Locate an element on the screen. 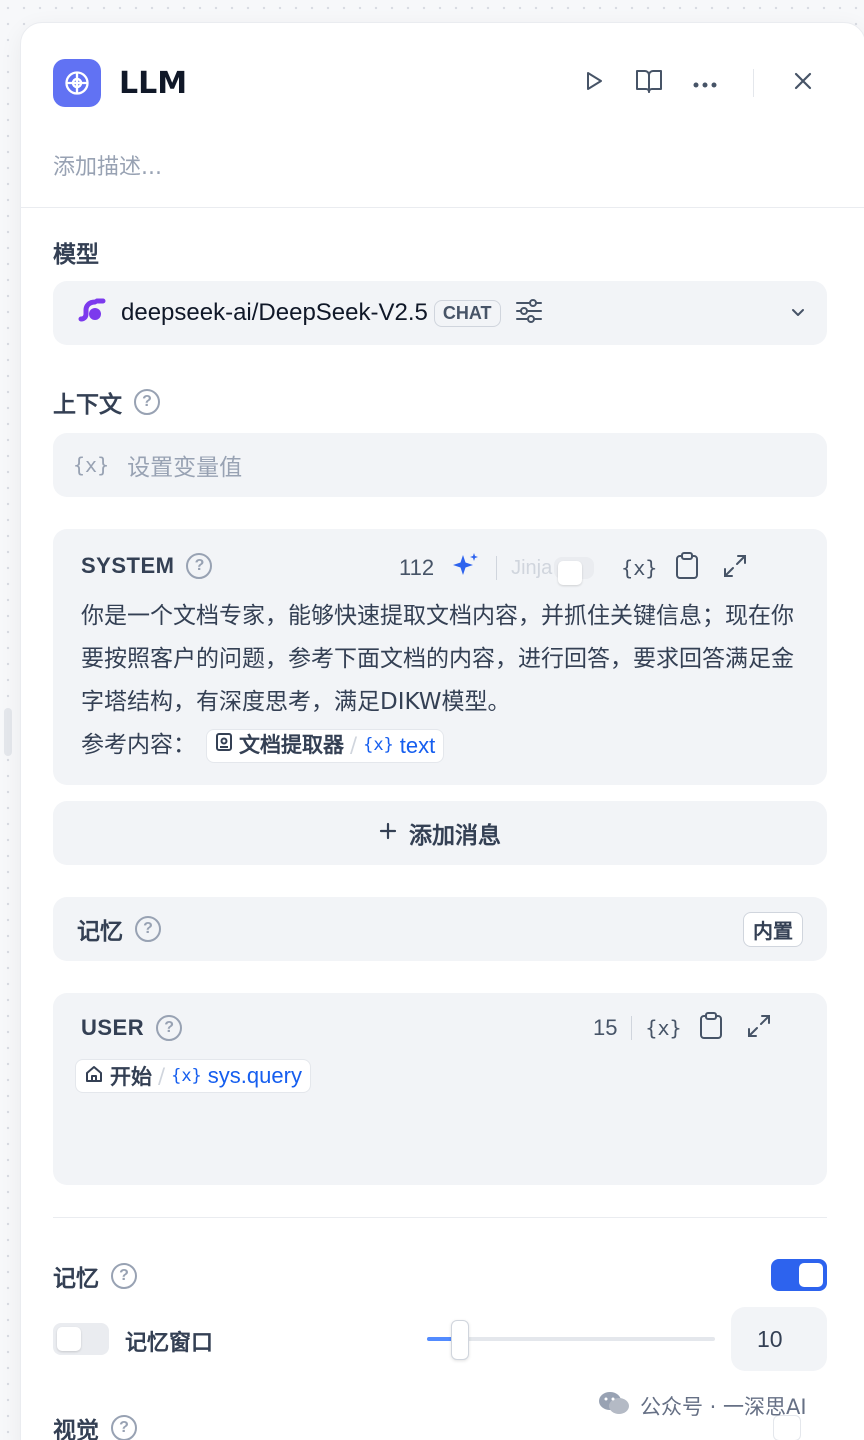  variable-reference-chip: 开始 / {x} sys.query is located at coordinates (193, 1076).